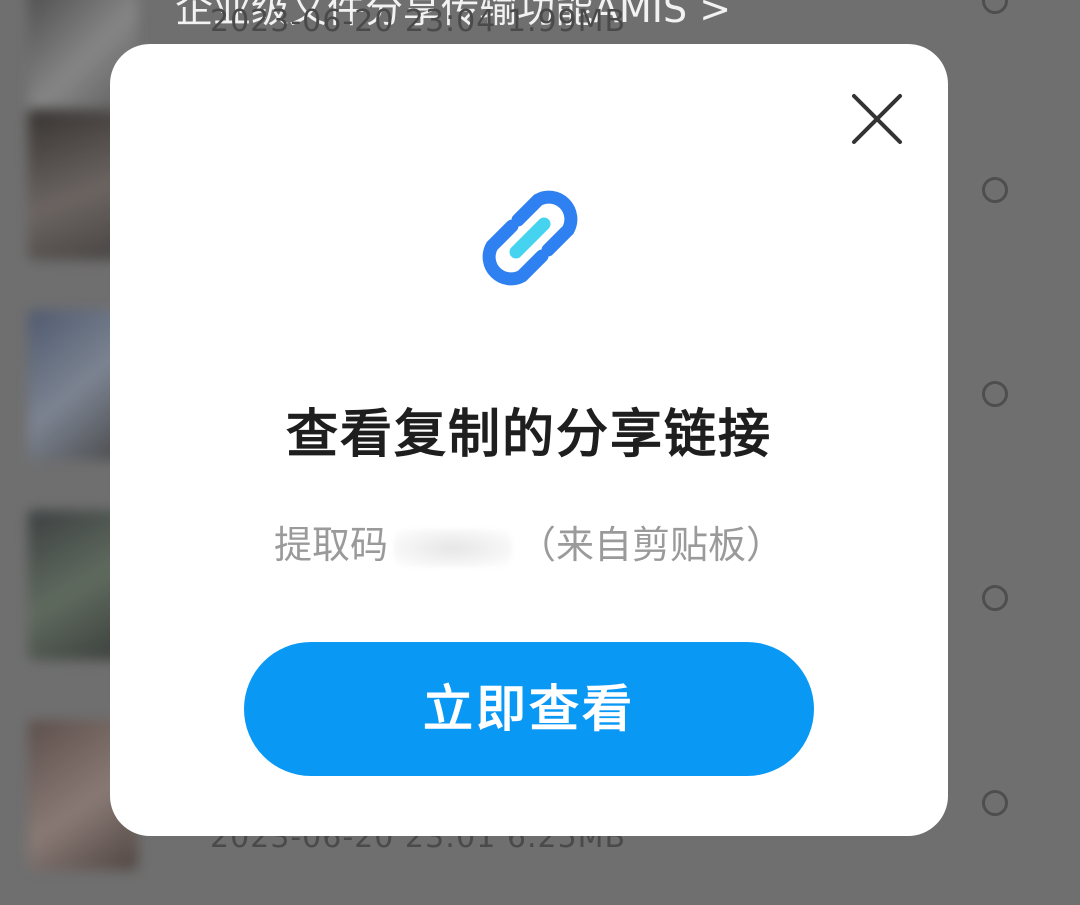 The height and width of the screenshot is (905, 1080). Describe the element at coordinates (651, 545) in the screenshot. I see `clipboard-source-note: （来自剪贴板）` at that location.